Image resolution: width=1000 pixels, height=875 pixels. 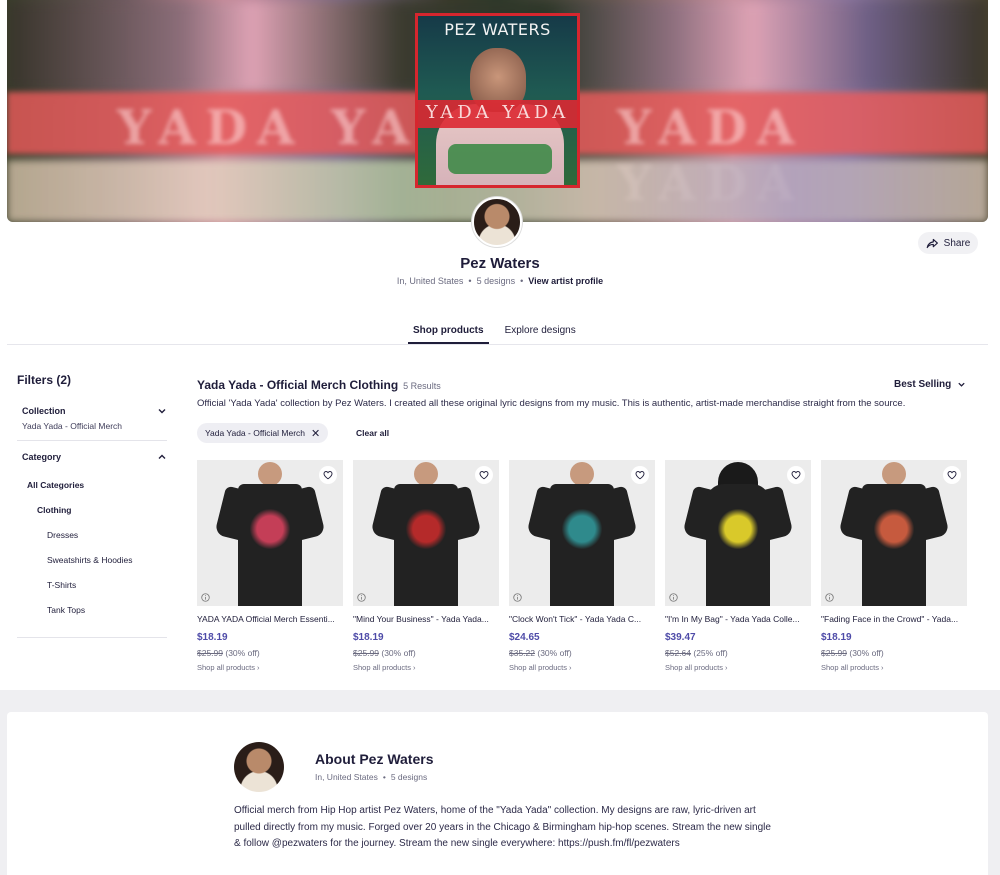 I want to click on chevron-down-icon, so click(x=162, y=411).